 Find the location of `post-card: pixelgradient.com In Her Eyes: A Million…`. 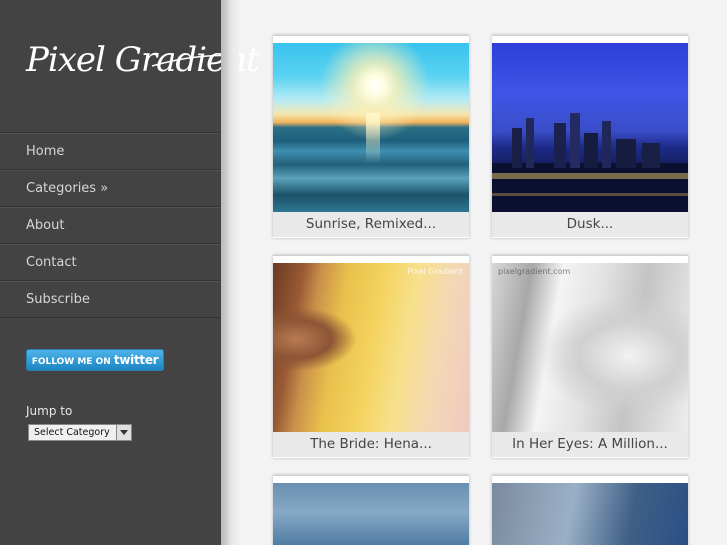

post-card: pixelgradient.com In Her Eyes: A Million… is located at coordinates (590, 356).